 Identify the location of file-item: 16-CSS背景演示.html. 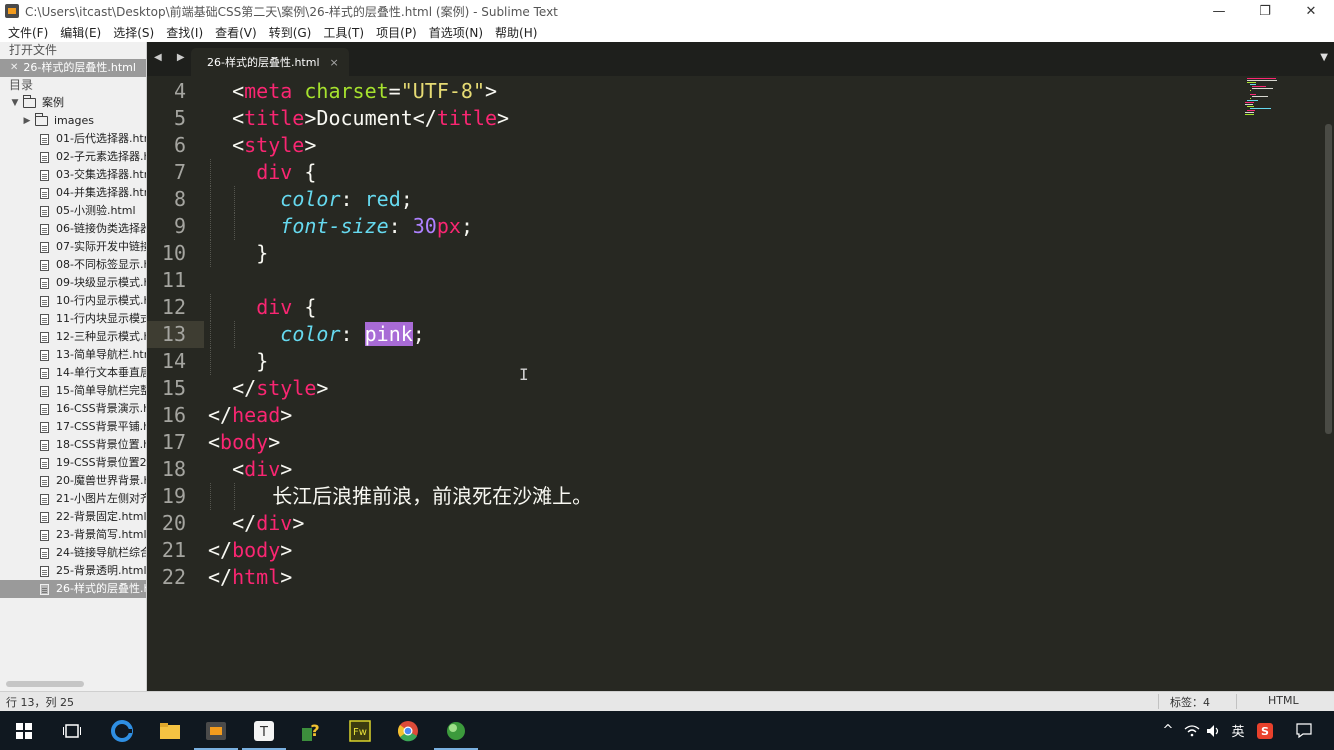
(73, 409).